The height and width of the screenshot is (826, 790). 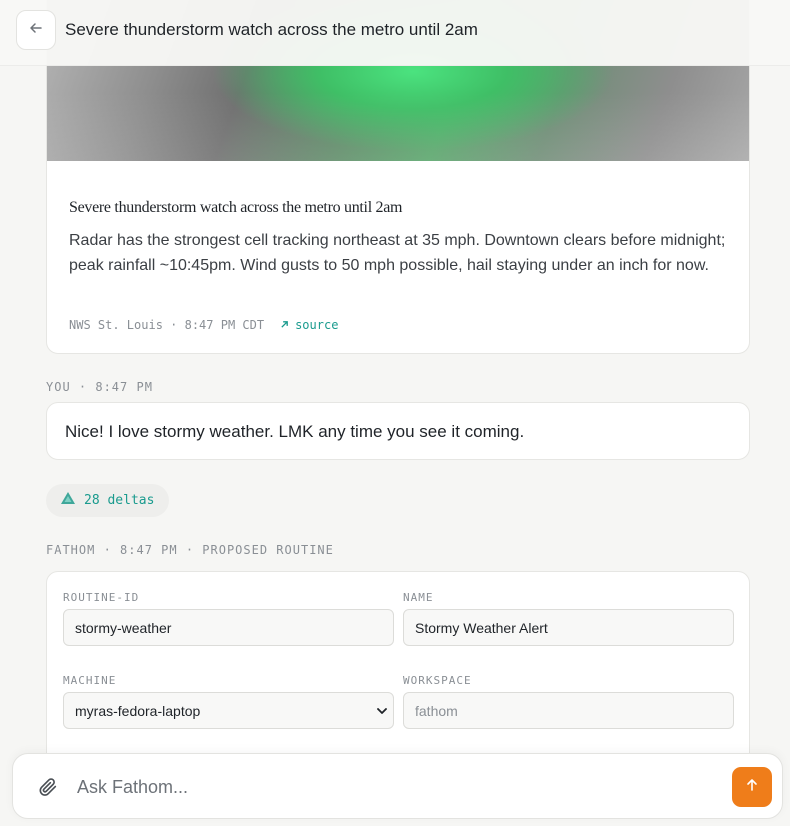 What do you see at coordinates (119, 500) in the screenshot?
I see `deltas-count: 28 deltas` at bounding box center [119, 500].